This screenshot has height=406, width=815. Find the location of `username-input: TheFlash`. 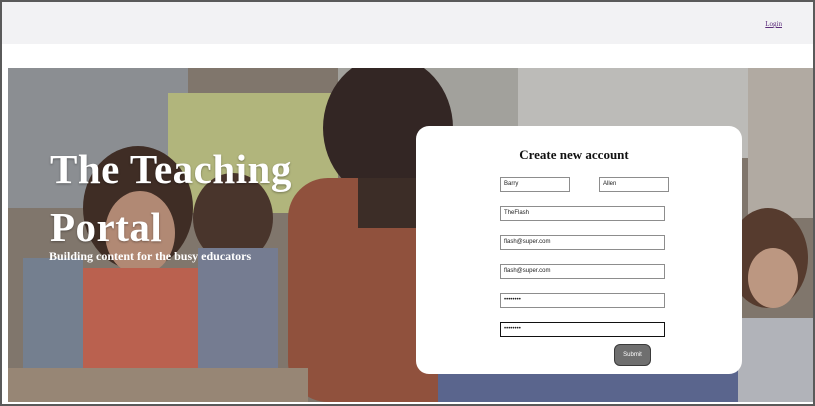

username-input: TheFlash is located at coordinates (582, 213).